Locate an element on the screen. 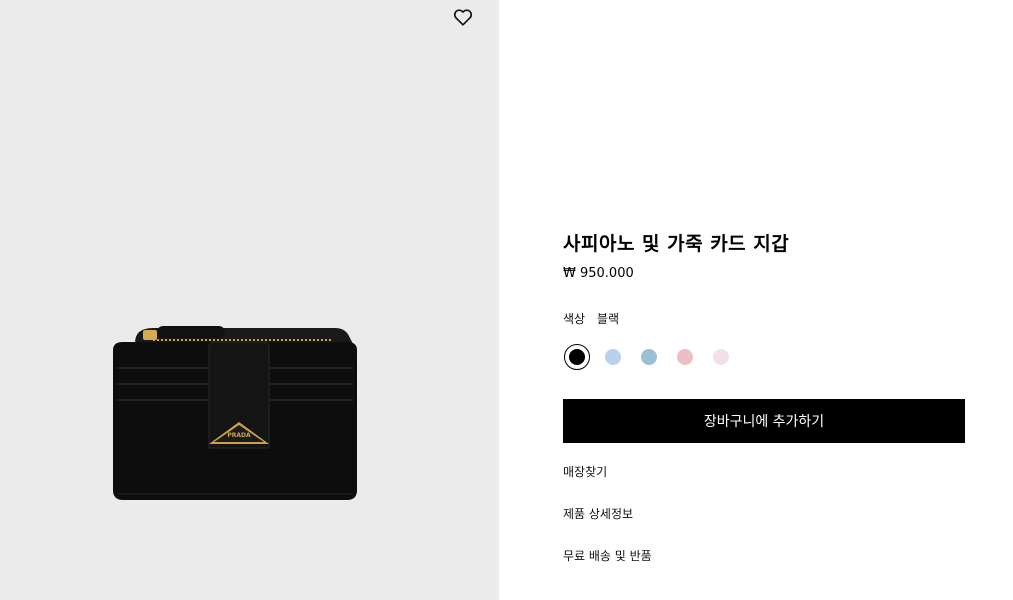  swatch-steel-blue is located at coordinates (649, 357).